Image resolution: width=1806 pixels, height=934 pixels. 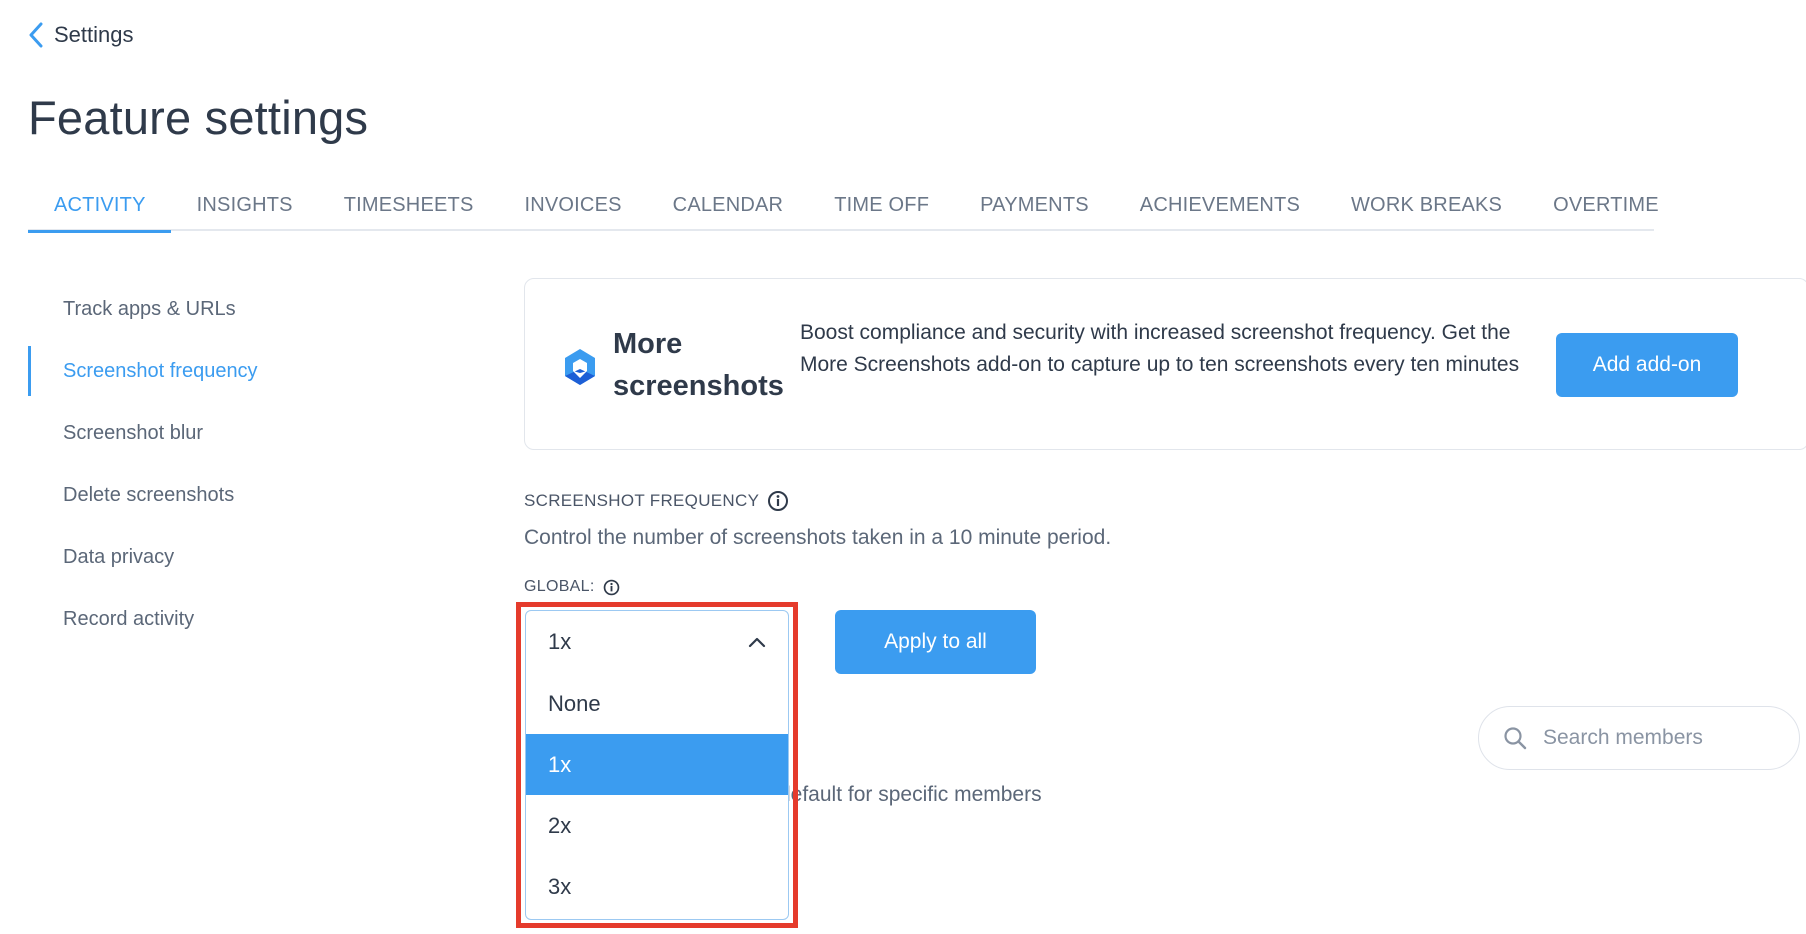 I want to click on sidebar-item-screenshot-frequency: Screenshot frequency, so click(x=238, y=371).